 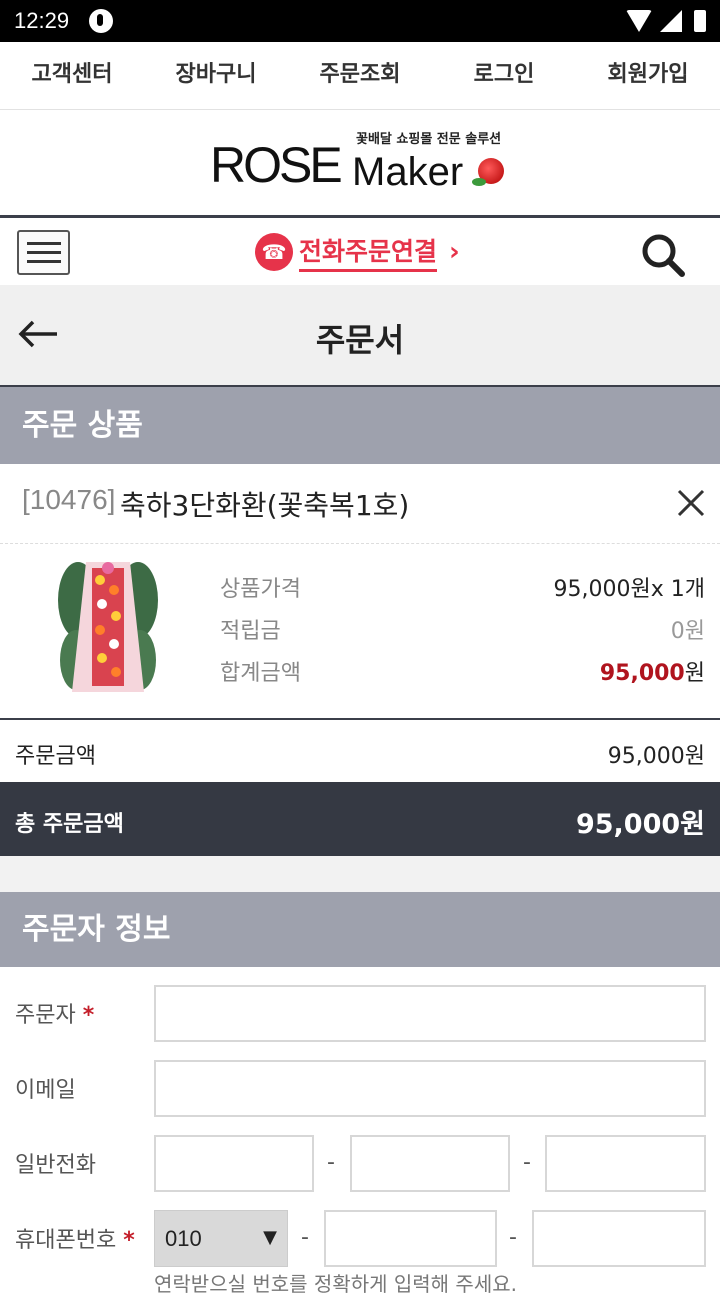 I want to click on product-name-row: [10476] 축하3단화환(꽃축복1호), so click(x=360, y=504).